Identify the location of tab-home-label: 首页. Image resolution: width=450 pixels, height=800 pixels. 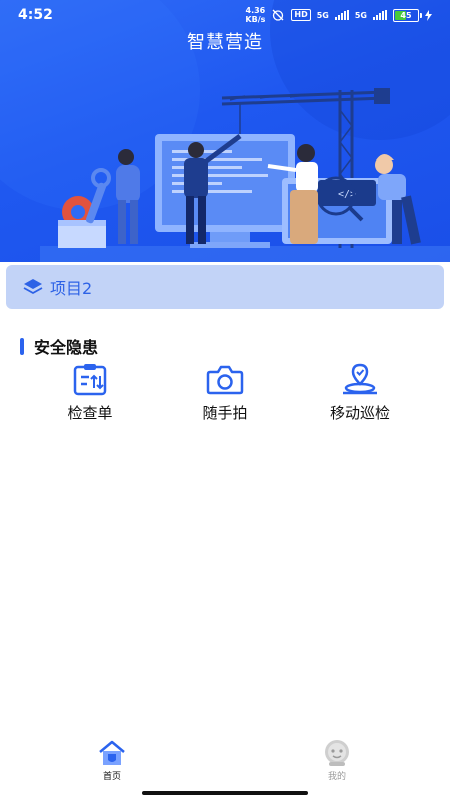
(111, 777).